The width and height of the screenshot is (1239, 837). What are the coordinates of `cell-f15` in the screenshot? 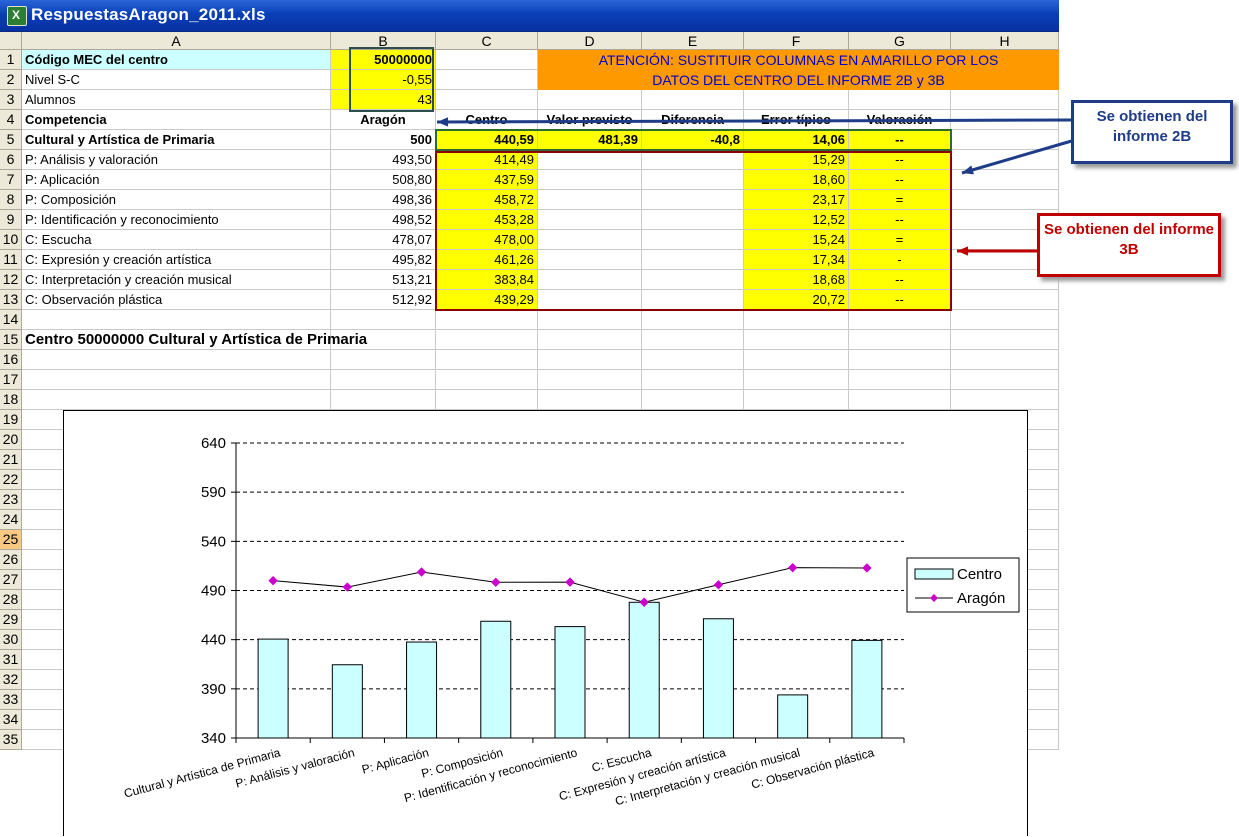 It's located at (796, 340).